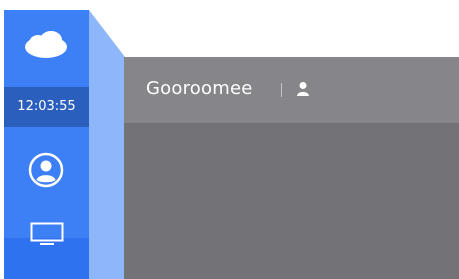  Describe the element at coordinates (303, 91) in the screenshot. I see `person-icon` at that location.